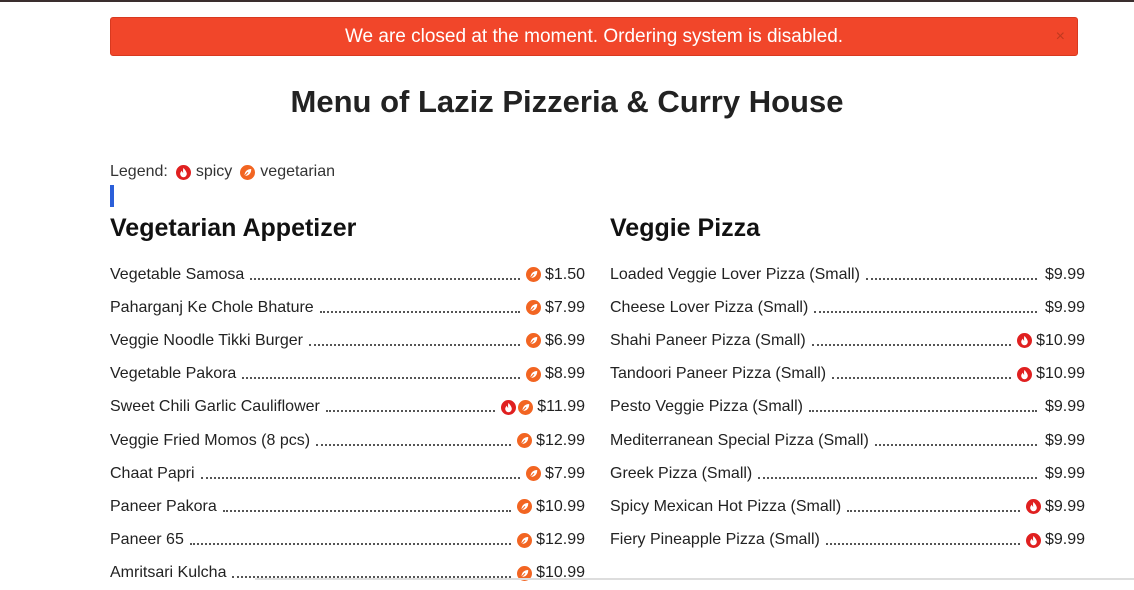 The height and width of the screenshot is (590, 1134). What do you see at coordinates (206, 340) in the screenshot?
I see `menu-item-name: Veggie Noodle Tikki Burger` at bounding box center [206, 340].